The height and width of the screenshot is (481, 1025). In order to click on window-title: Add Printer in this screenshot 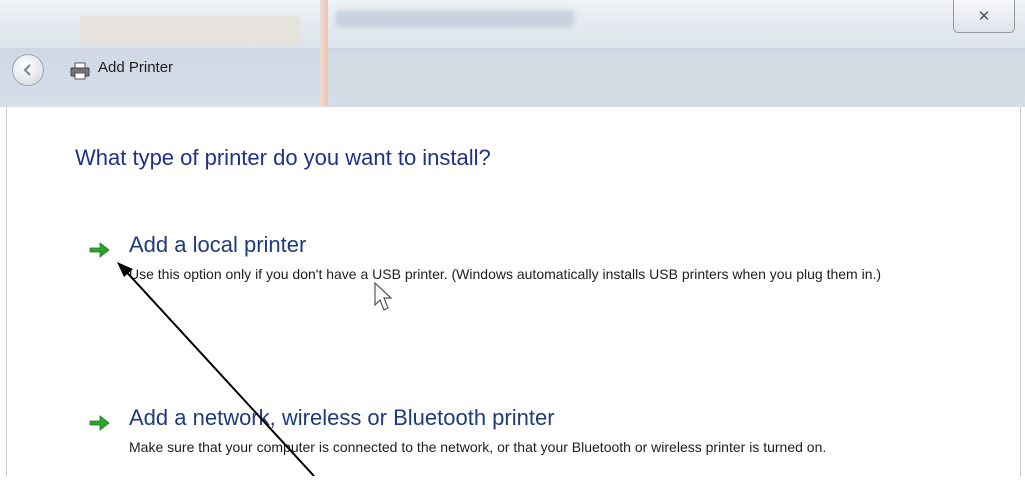, I will do `click(136, 67)`.